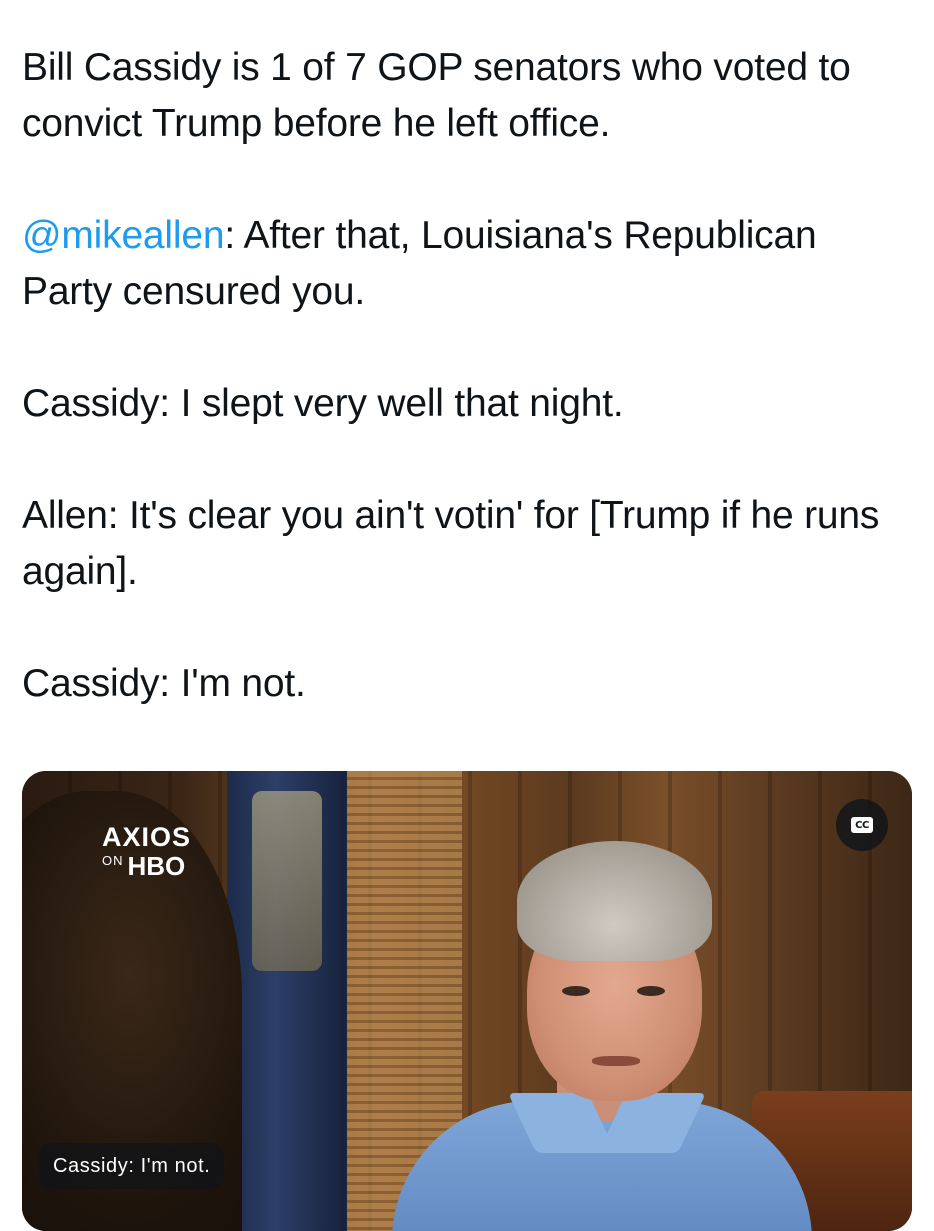 The height and width of the screenshot is (1231, 934). Describe the element at coordinates (602, 1031) in the screenshot. I see `interviewee` at that location.